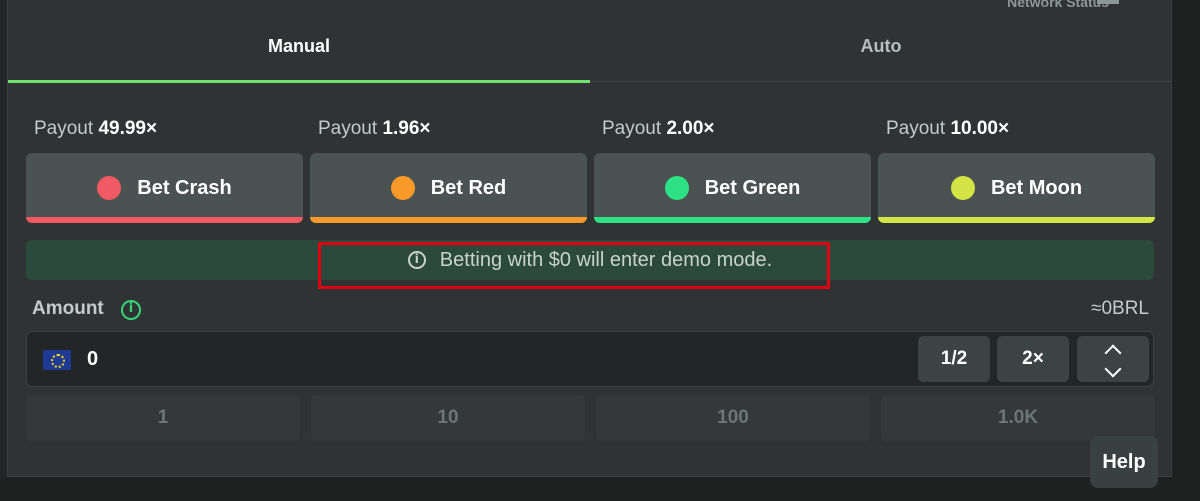 This screenshot has width=1200, height=501. I want to click on payout-value: 10.00×, so click(980, 128).